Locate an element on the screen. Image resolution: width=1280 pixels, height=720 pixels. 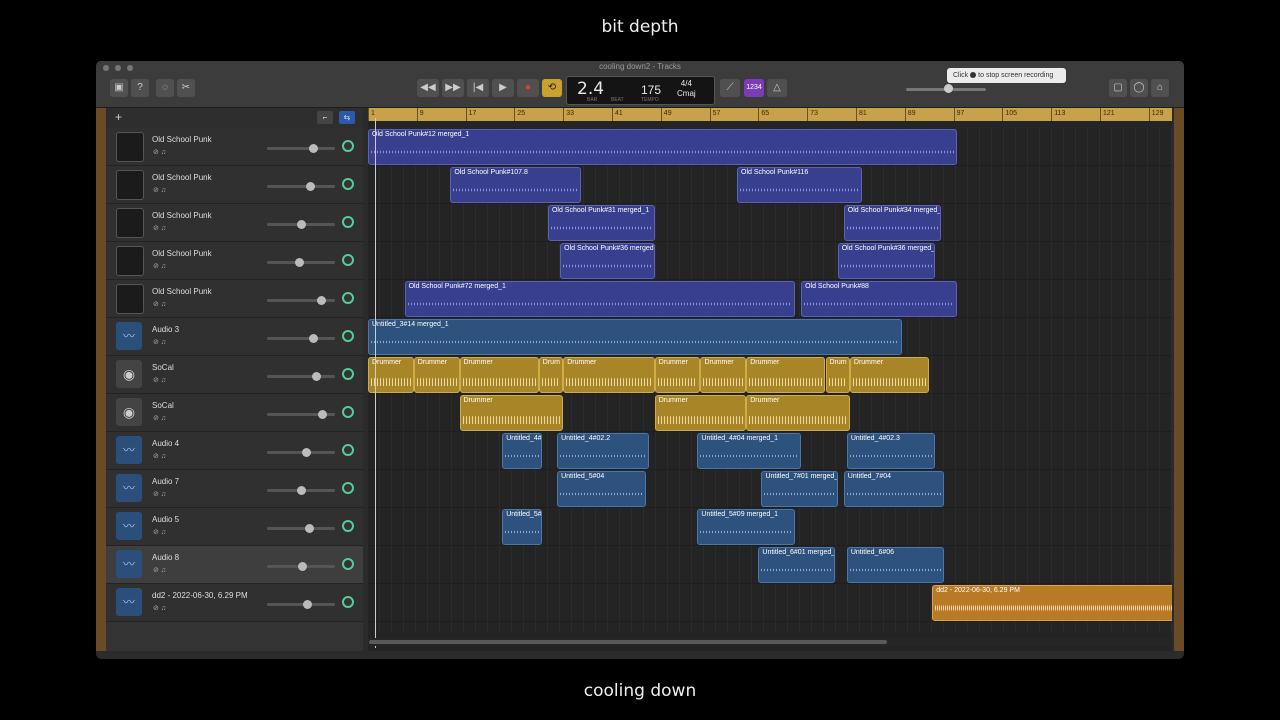
track-header: 〰 dd2 - 2022-06-30, 6.29 PM ⊘ ♫ is located at coordinates (234, 603).